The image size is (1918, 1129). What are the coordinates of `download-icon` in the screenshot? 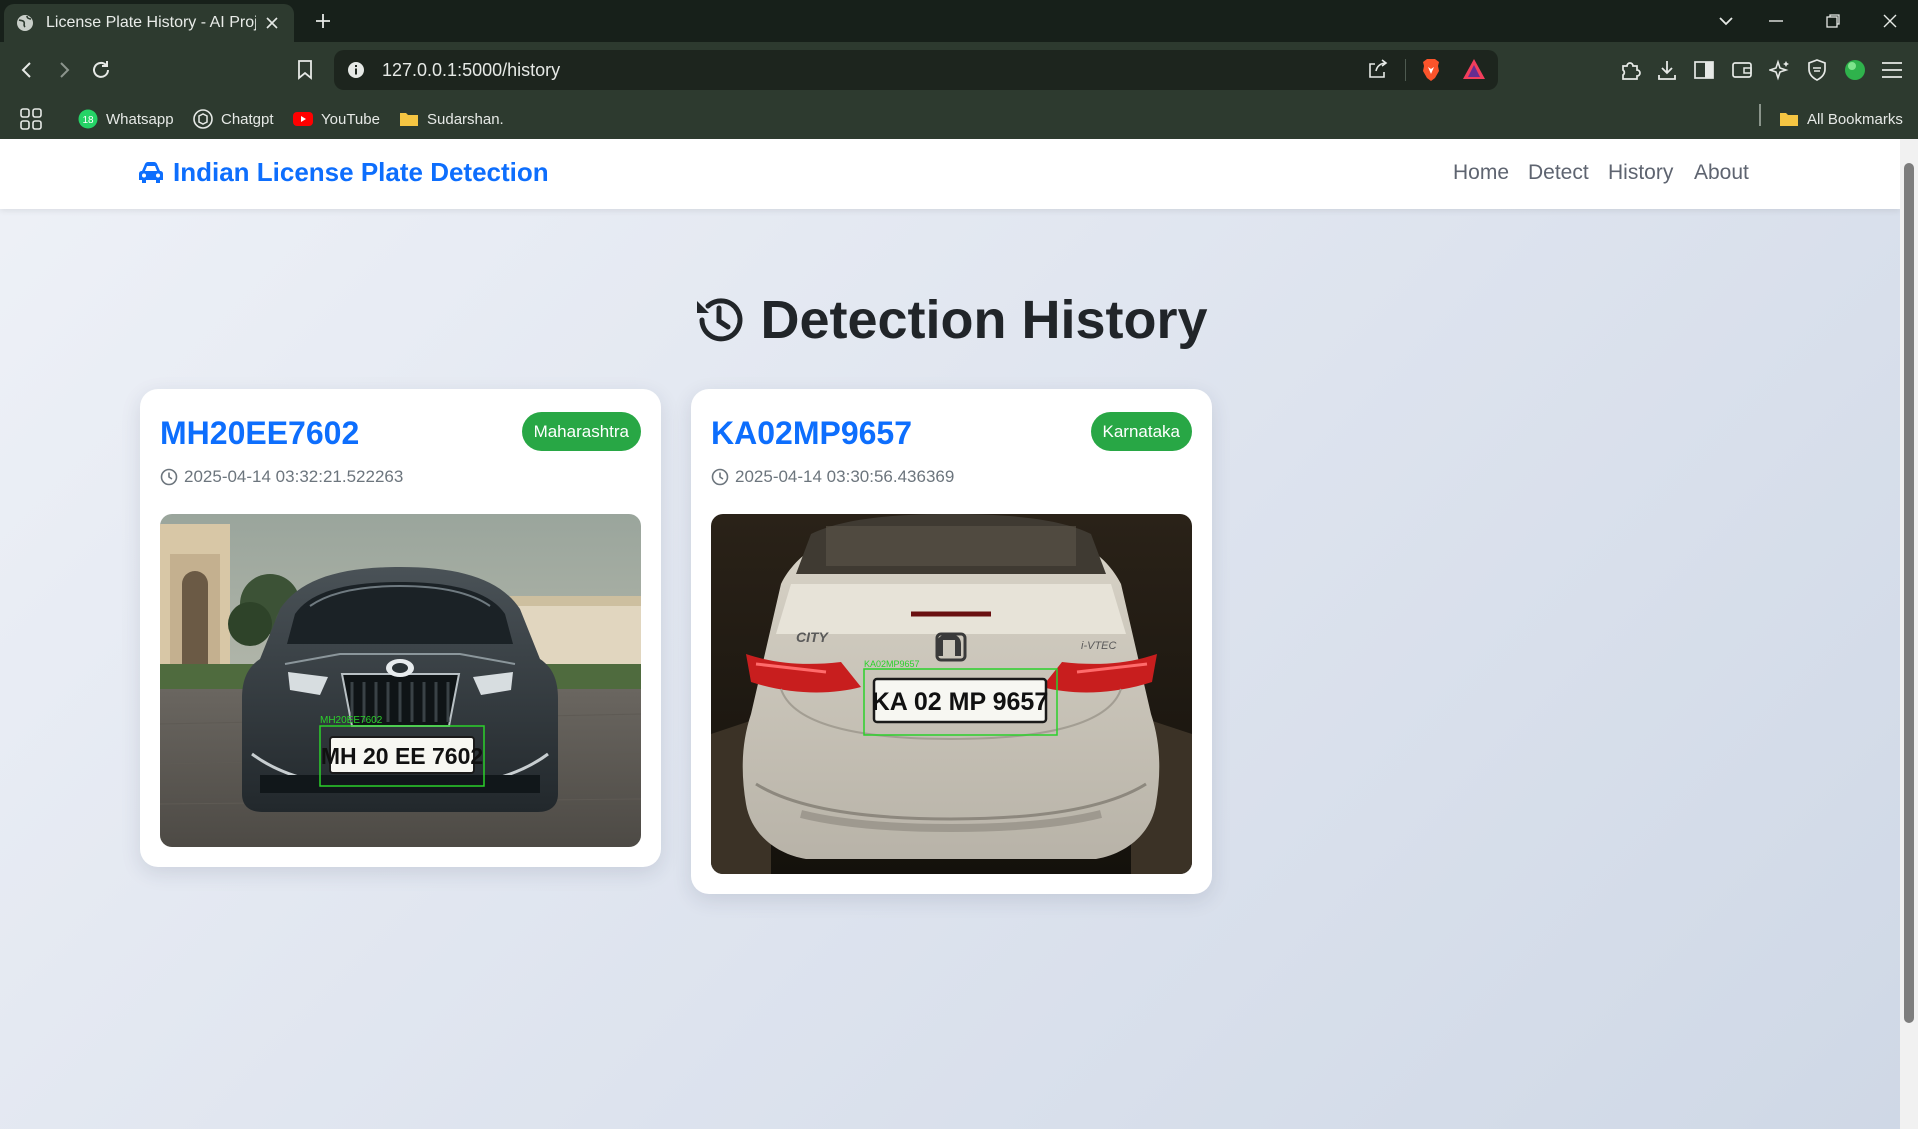 It's located at (1667, 70).